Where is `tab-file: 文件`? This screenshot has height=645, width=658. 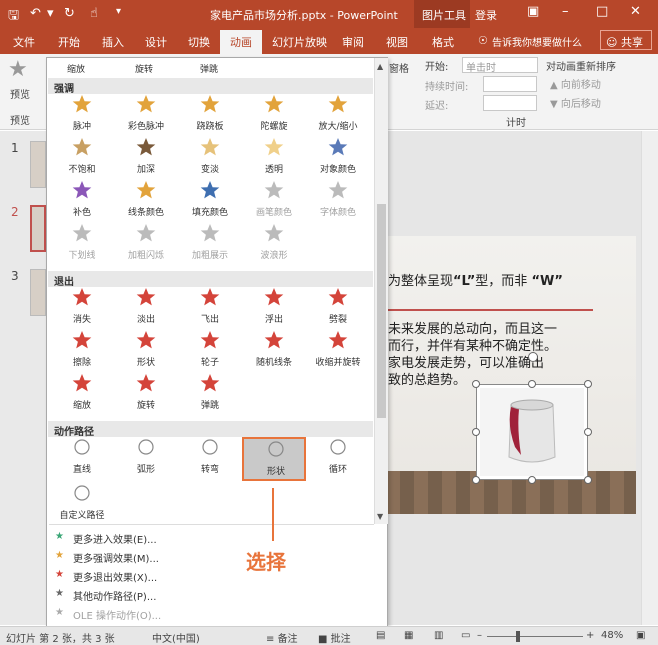 tab-file: 文件 is located at coordinates (24, 42).